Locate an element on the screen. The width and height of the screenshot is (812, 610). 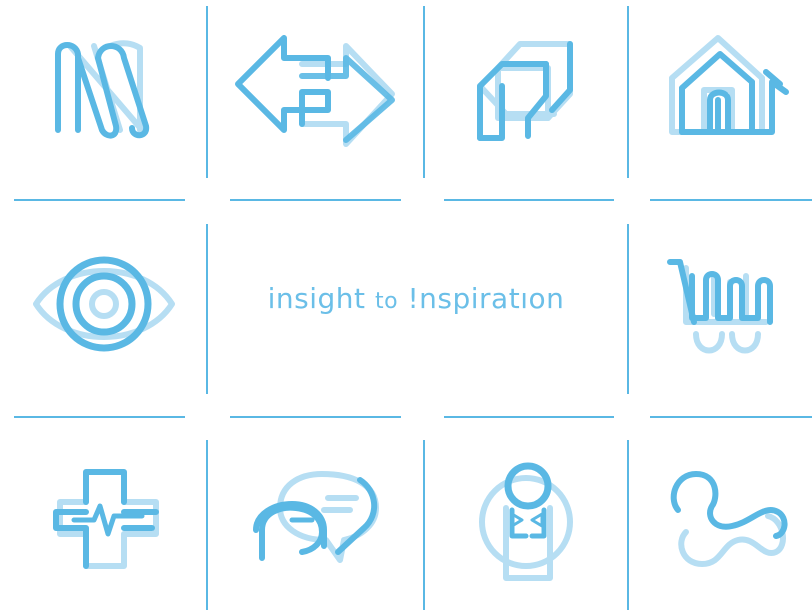
chat-bubbles-icon is located at coordinates (317, 520).